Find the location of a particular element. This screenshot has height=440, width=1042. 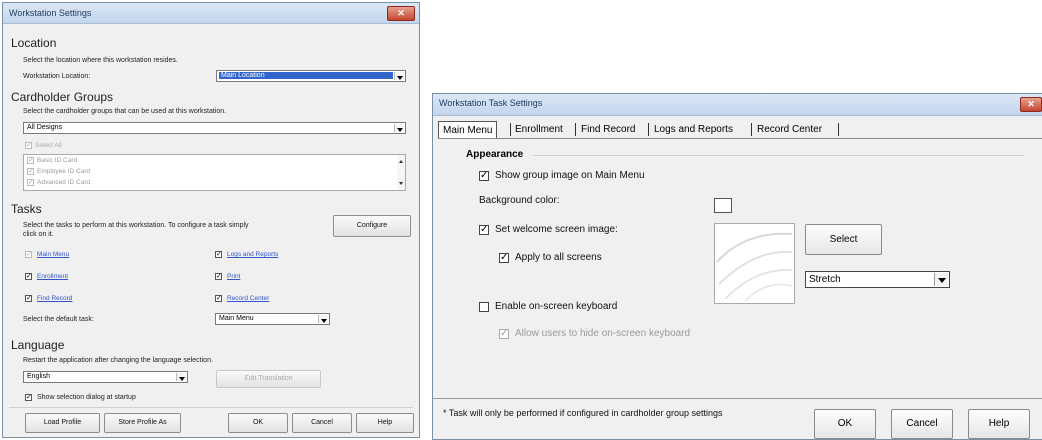

store-profile-as-button: Store Profile As is located at coordinates (142, 423).